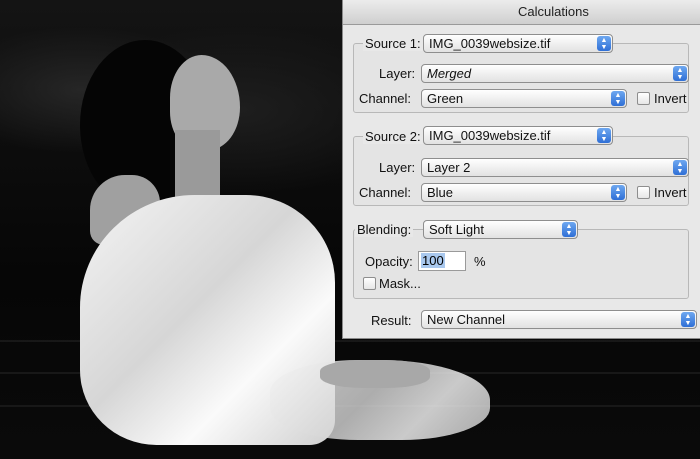 The image size is (700, 459). Describe the element at coordinates (393, 136) in the screenshot. I see `source2-label: Source 2:` at that location.